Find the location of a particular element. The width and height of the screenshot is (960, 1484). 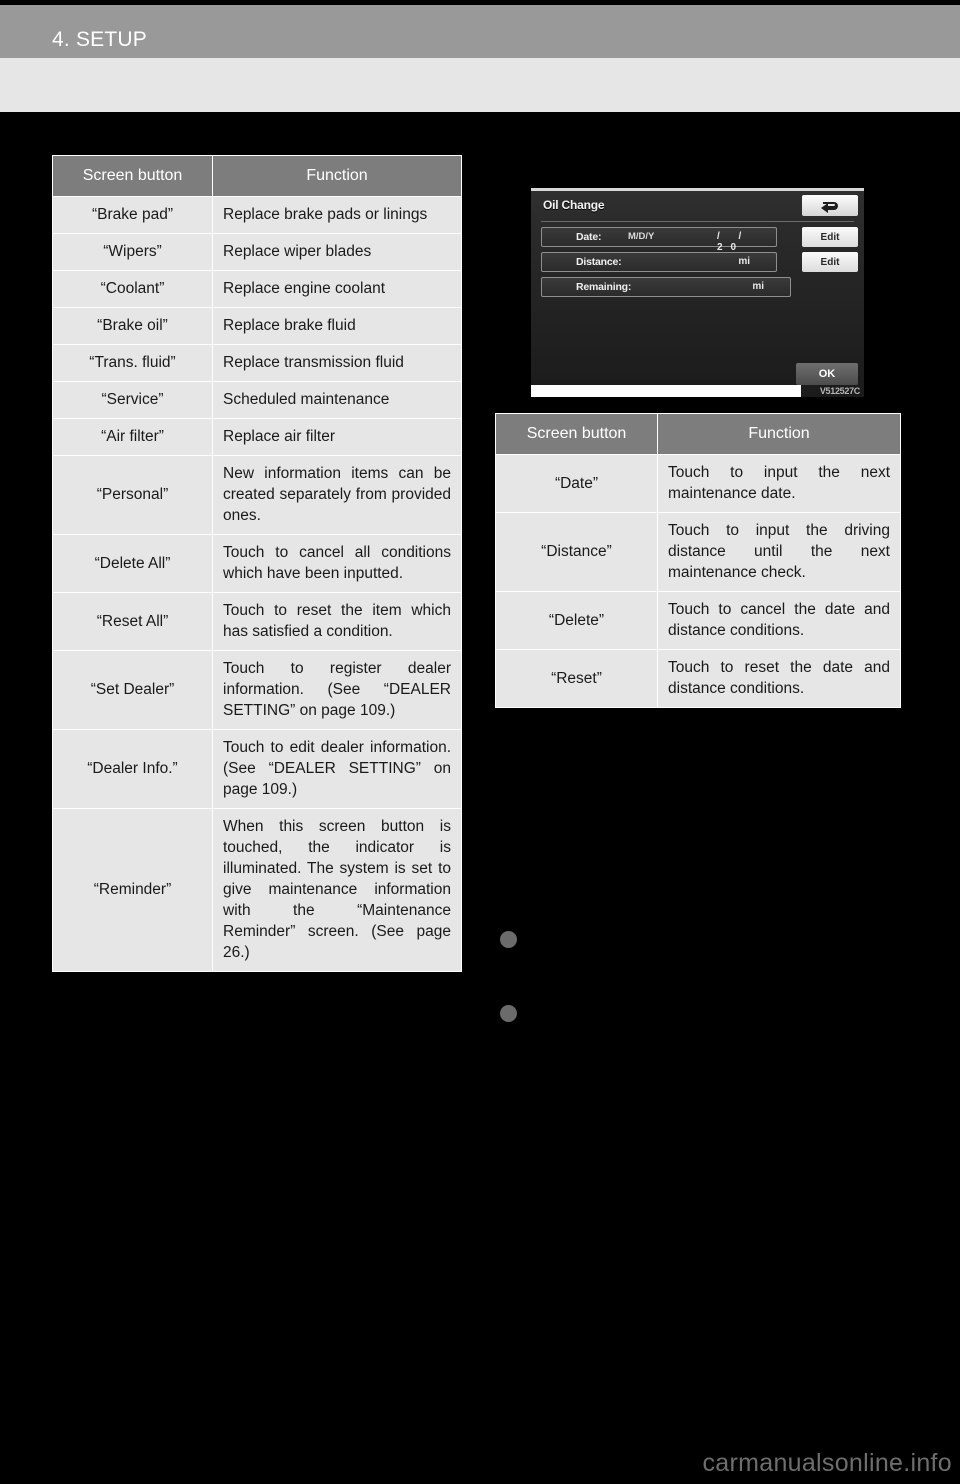

device-row-date-value: / / 20 is located at coordinates (733, 242).